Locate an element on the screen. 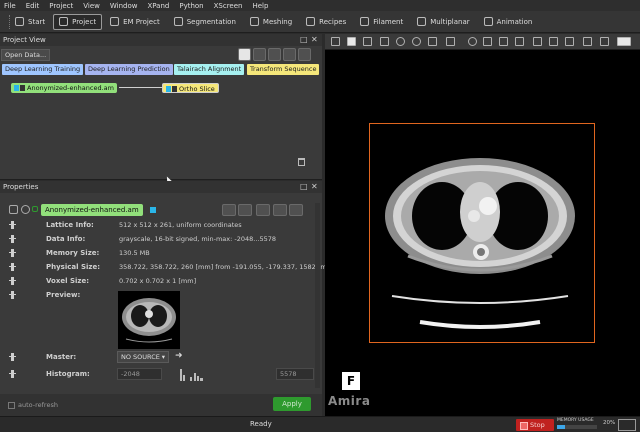  data-node-anonymized: Anonymized-enhanced.am is located at coordinates (64, 88).